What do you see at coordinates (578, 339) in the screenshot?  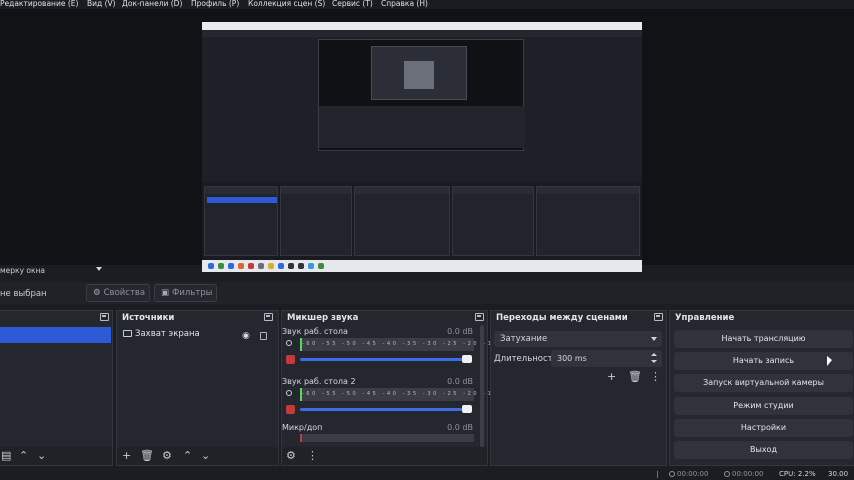 I see `transition-select: Затухание` at bounding box center [578, 339].